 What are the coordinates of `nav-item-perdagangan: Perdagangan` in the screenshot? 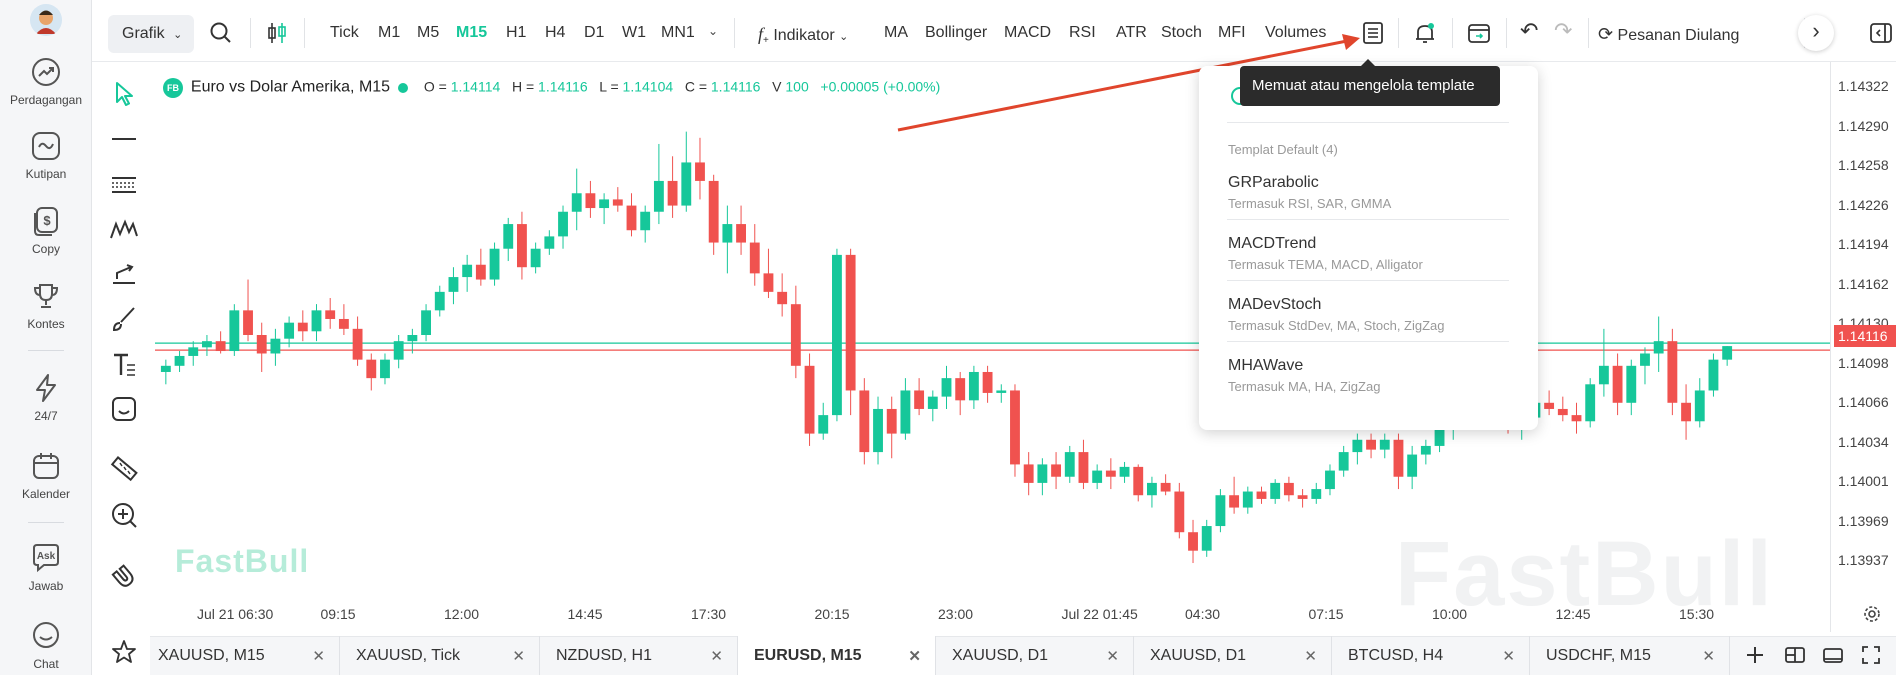 It's located at (46, 81).